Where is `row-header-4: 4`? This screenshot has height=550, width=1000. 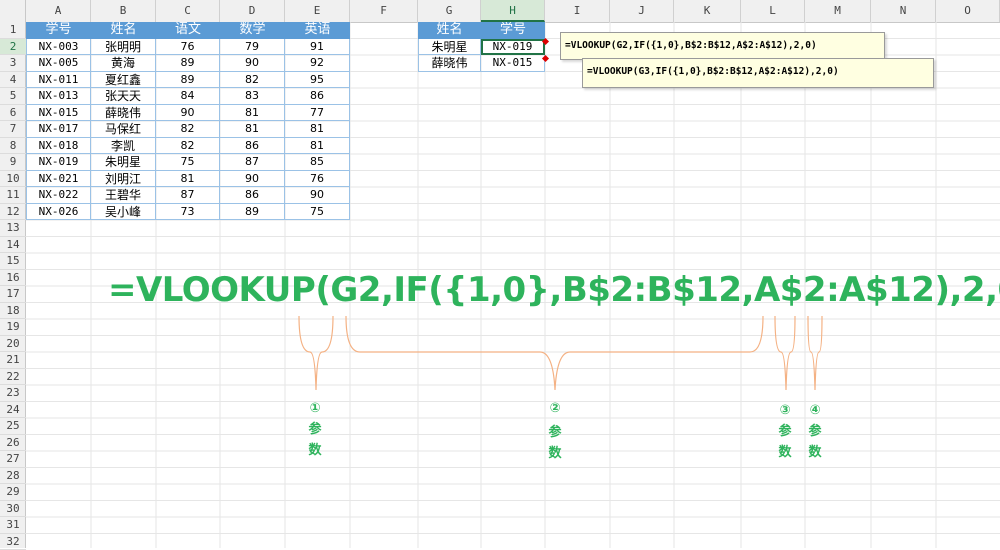 row-header-4: 4 is located at coordinates (13, 80).